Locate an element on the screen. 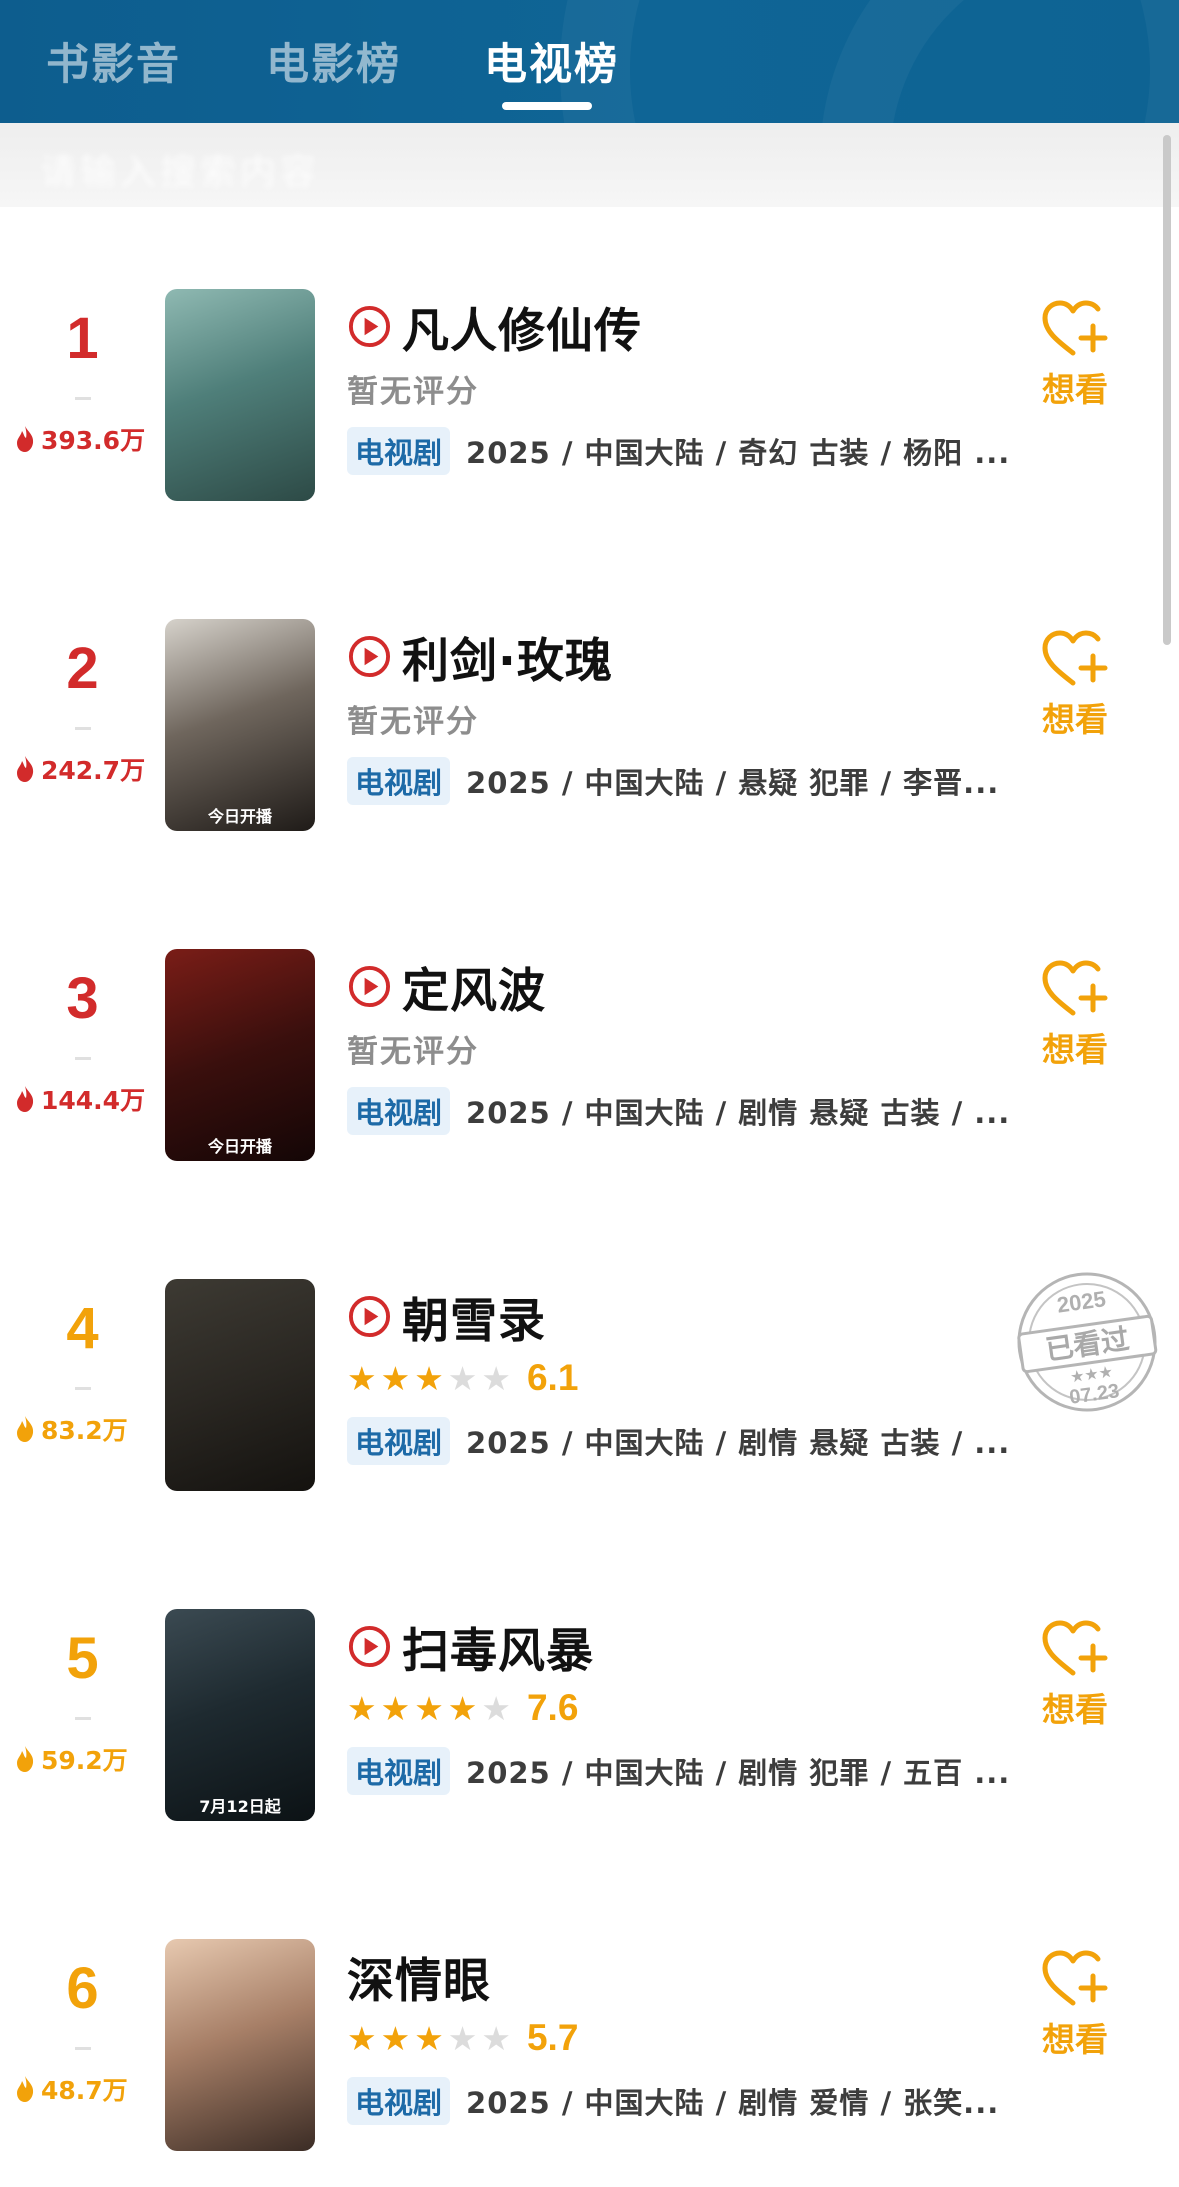 The width and height of the screenshot is (1179, 2187). rank-number: 1 is located at coordinates (82, 338).